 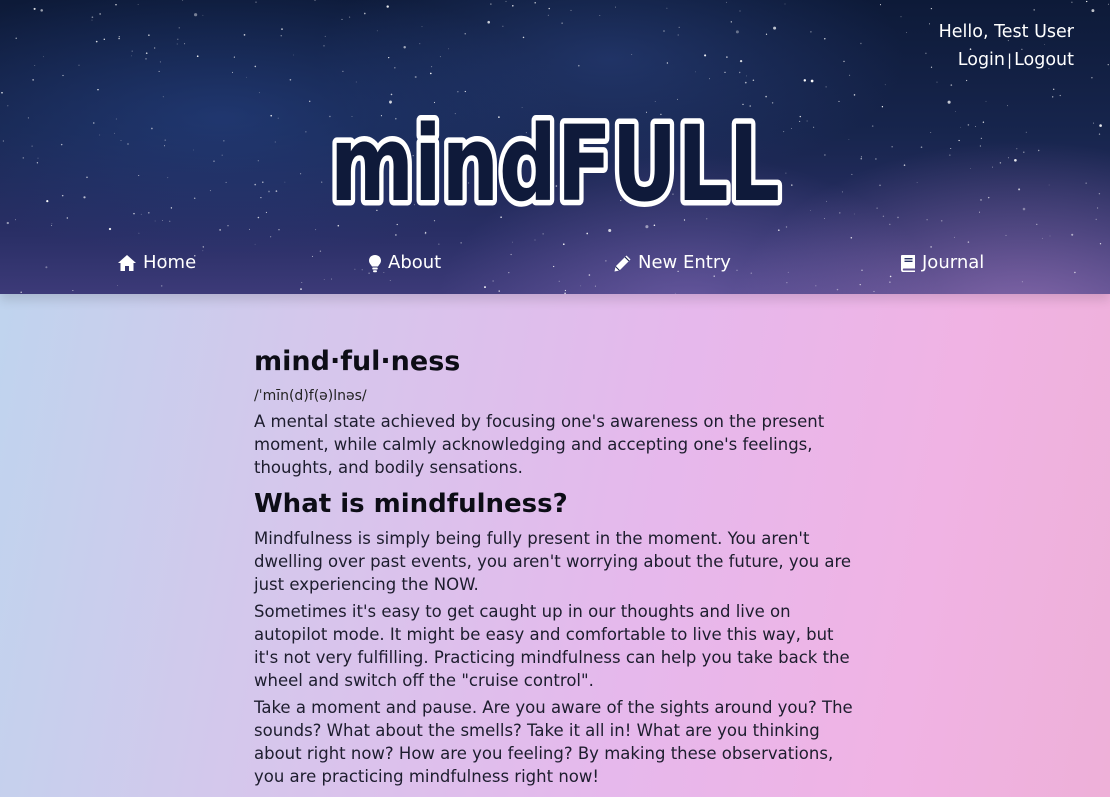 I want to click on nav-journal: Journal, so click(x=942, y=263).